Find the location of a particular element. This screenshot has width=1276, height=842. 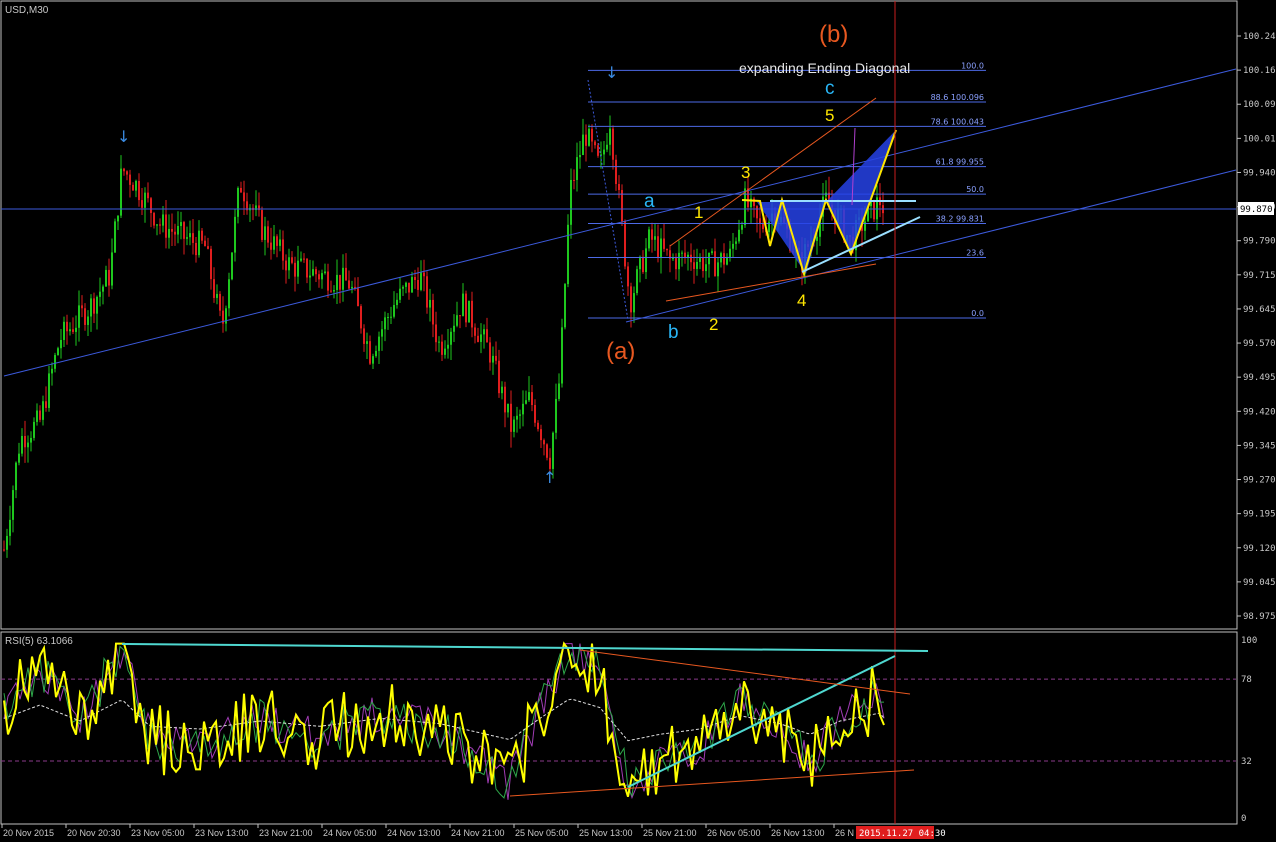

channel-line-lower is located at coordinates (931, 246).